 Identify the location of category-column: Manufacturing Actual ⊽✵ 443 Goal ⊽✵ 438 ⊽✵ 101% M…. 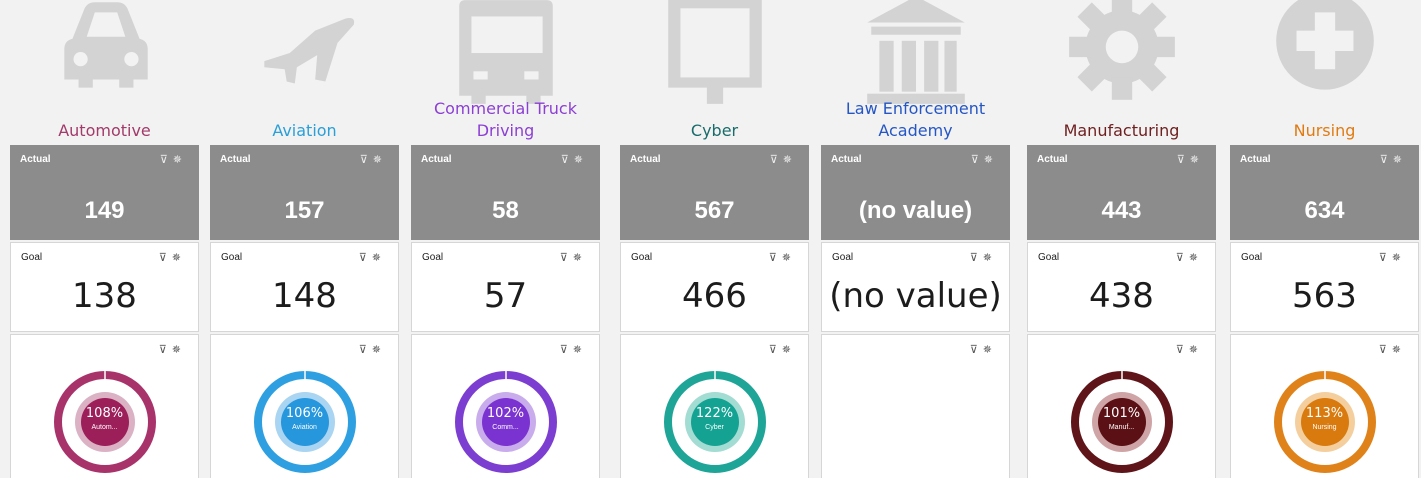
(1121, 239).